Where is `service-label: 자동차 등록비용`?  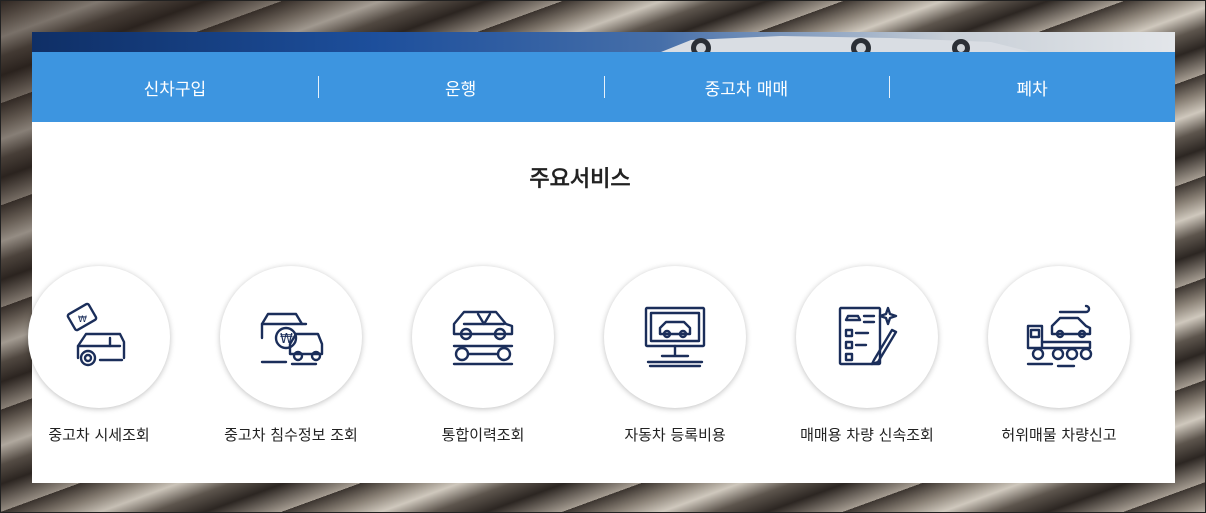
service-label: 자동차 등록비용 is located at coordinates (675, 435).